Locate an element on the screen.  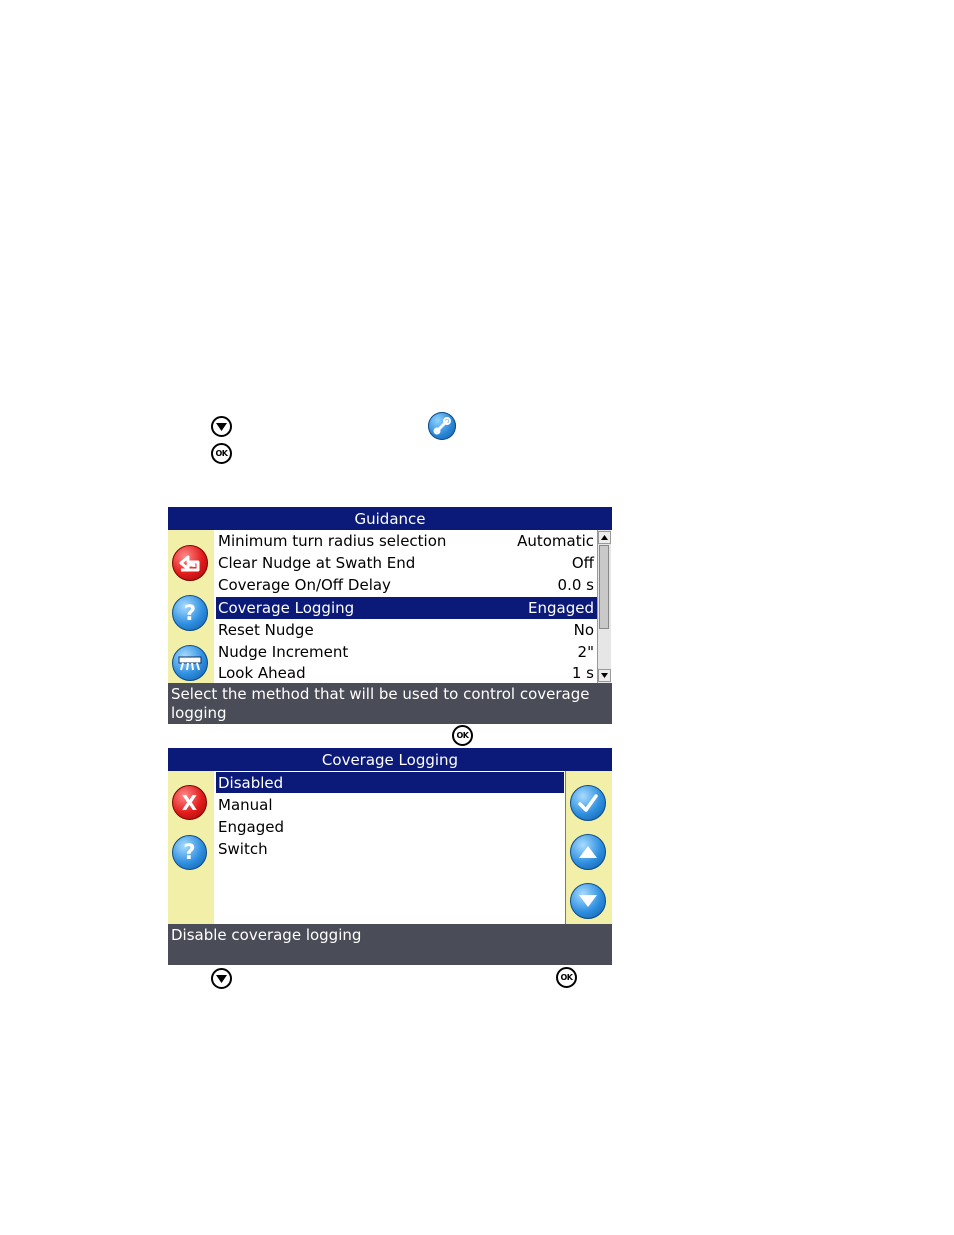
left-button-bar: ? is located at coordinates (191, 606).